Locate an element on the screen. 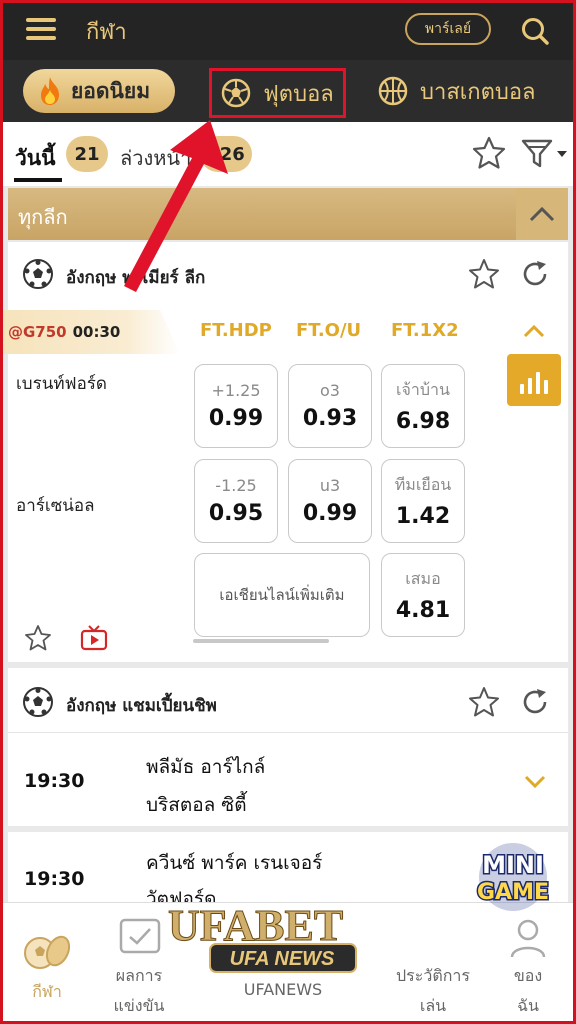  odds-line: -1.25 is located at coordinates (236, 485).